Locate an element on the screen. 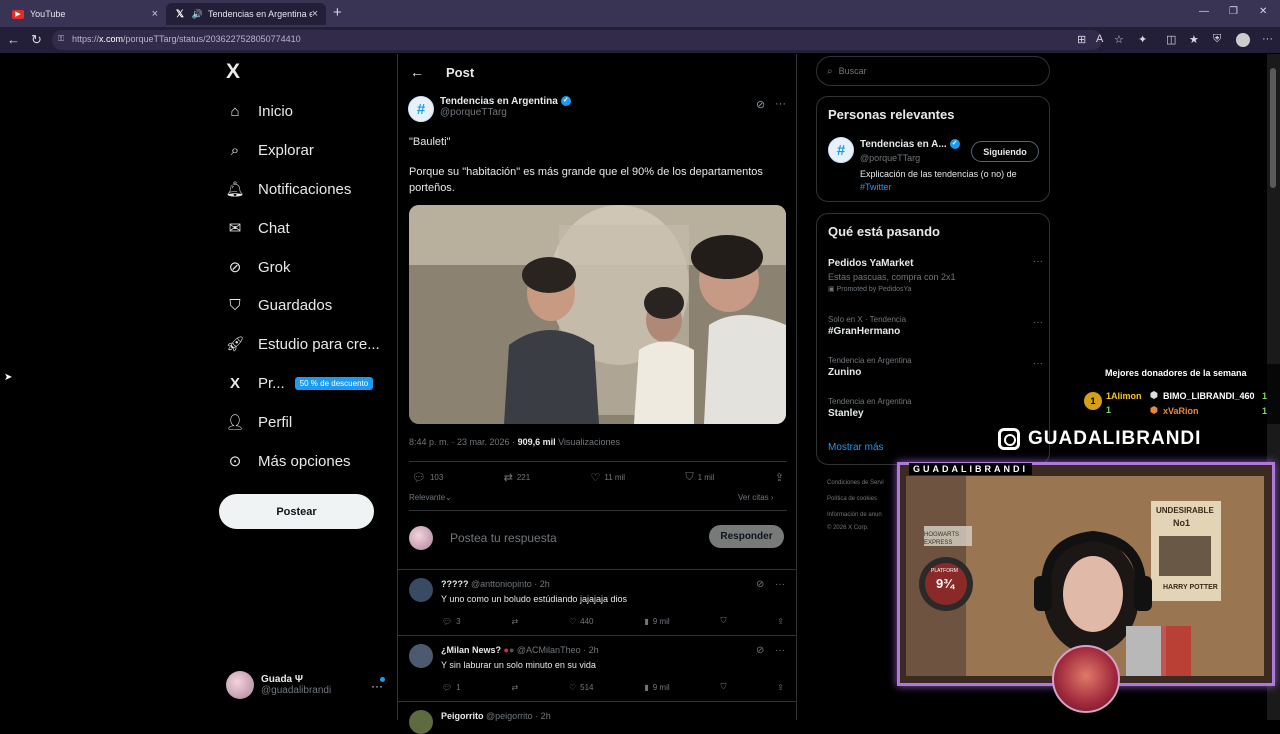 This screenshot has width=1280, height=734. shield-icon: ⛨ is located at coordinates (1217, 39).